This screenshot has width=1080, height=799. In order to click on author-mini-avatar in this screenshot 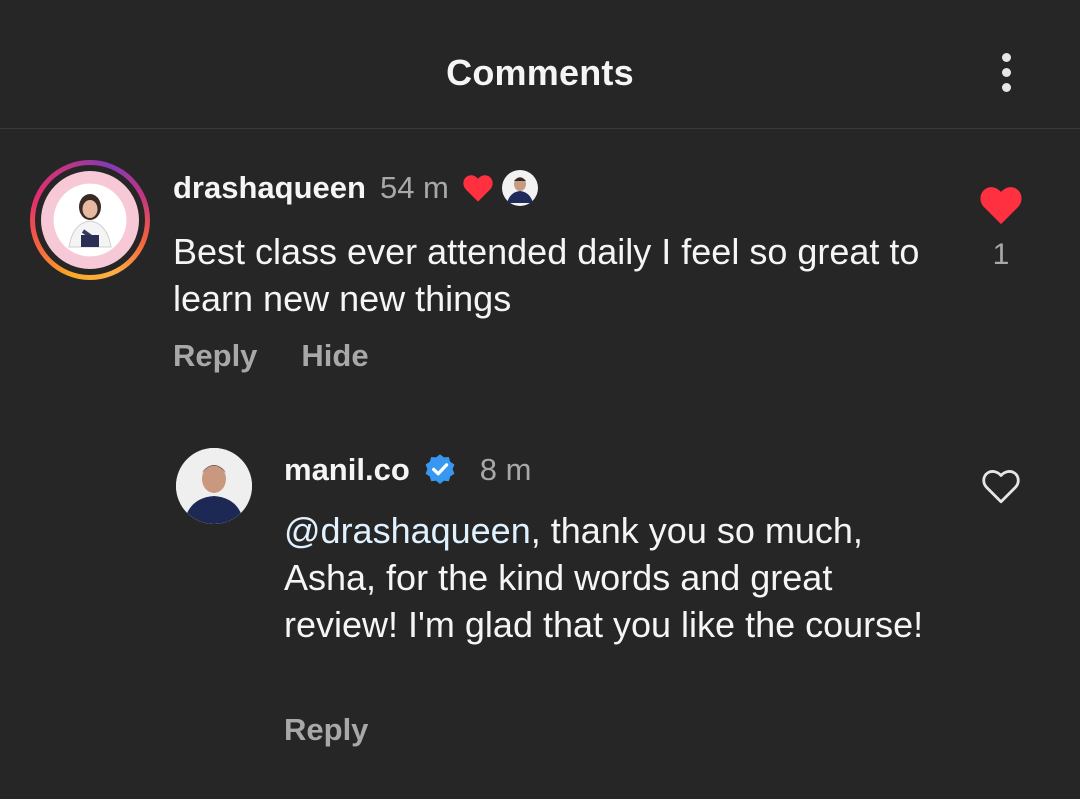, I will do `click(519, 188)`.